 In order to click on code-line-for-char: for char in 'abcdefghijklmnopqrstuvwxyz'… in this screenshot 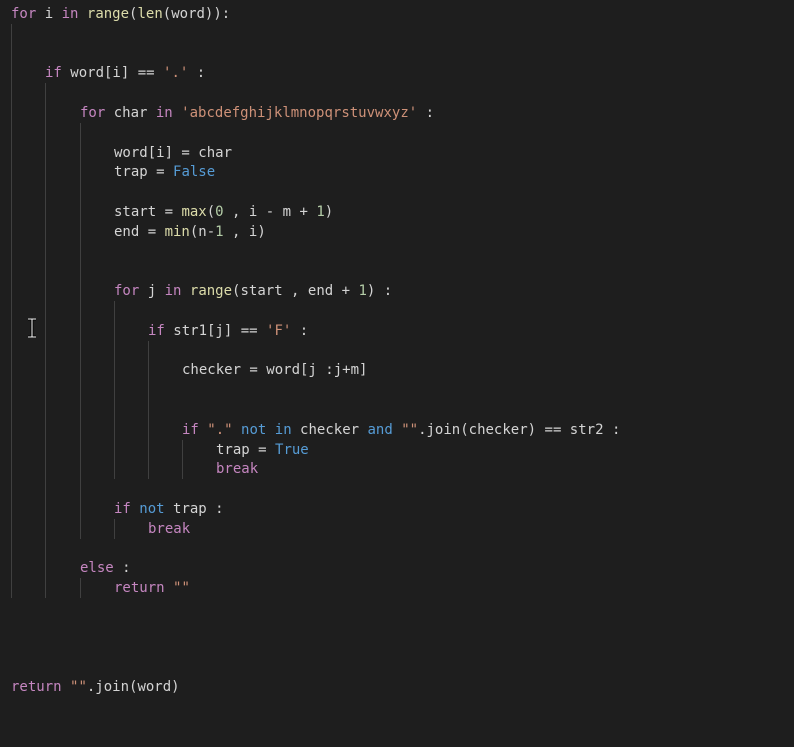, I will do `click(257, 113)`.